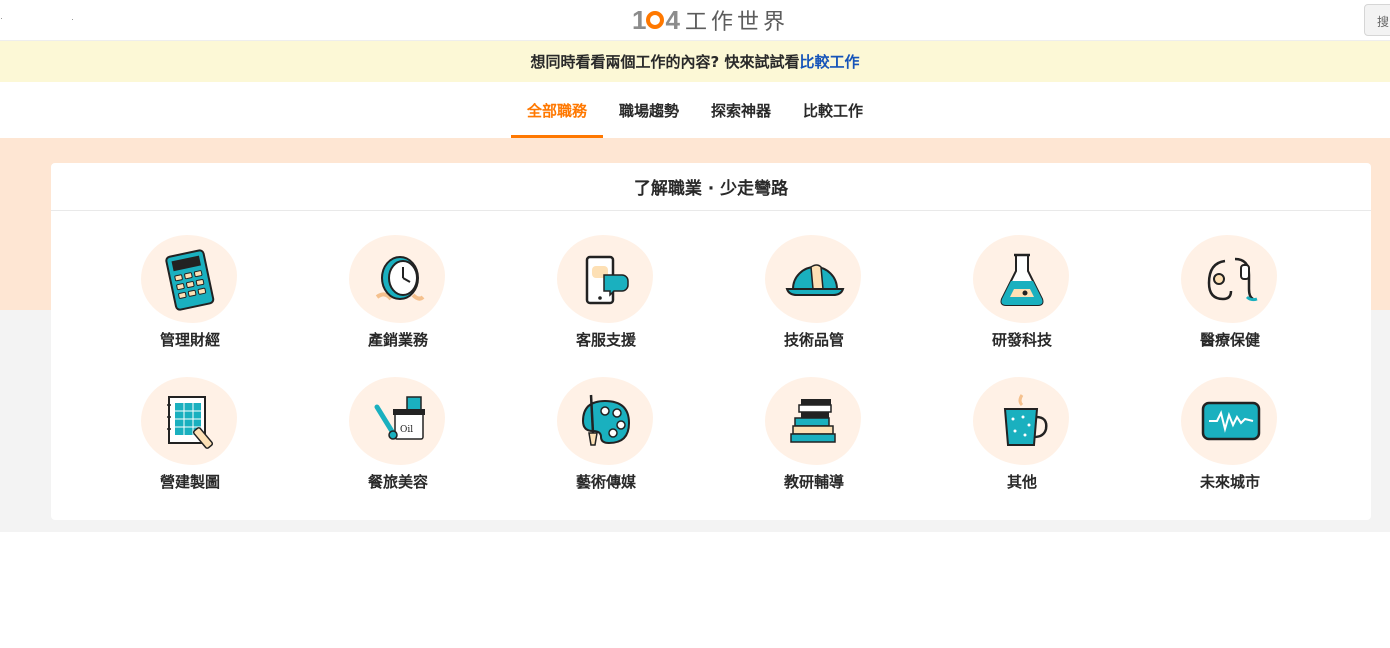 The height and width of the screenshot is (648, 1390). What do you see at coordinates (190, 280) in the screenshot?
I see `calculator-icon` at bounding box center [190, 280].